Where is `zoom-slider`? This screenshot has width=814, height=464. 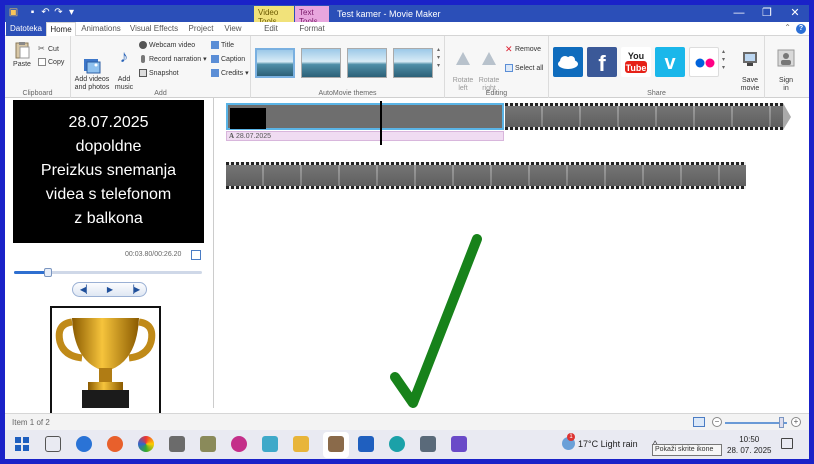
zoom-slider is located at coordinates (756, 423).